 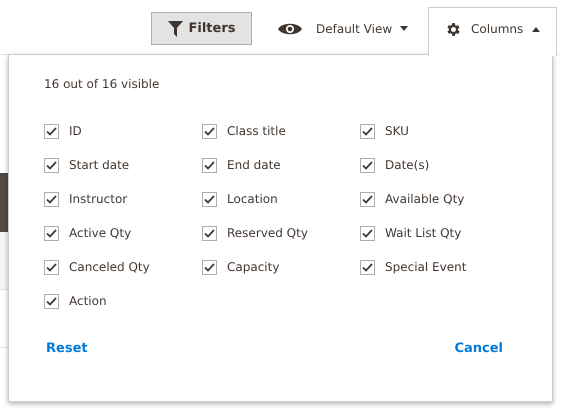 What do you see at coordinates (75, 131) in the screenshot?
I see `column-option-label: ID` at bounding box center [75, 131].